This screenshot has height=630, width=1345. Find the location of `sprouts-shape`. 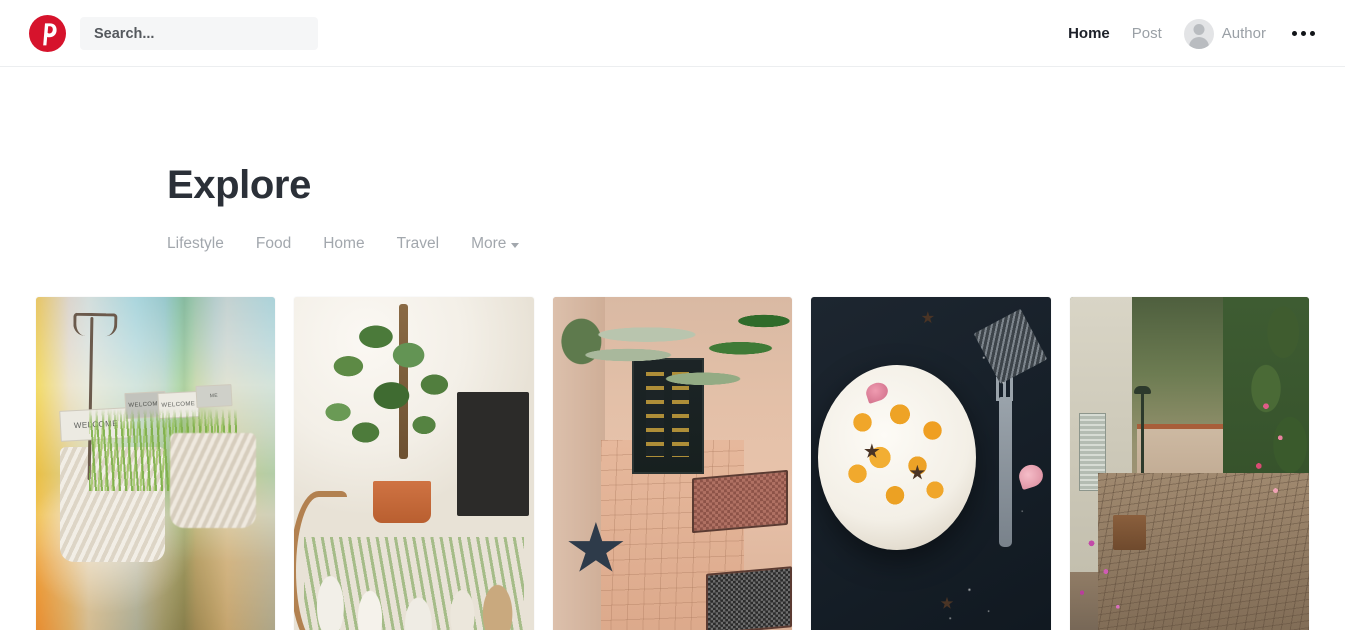

sprouts-shape is located at coordinates (163, 450).